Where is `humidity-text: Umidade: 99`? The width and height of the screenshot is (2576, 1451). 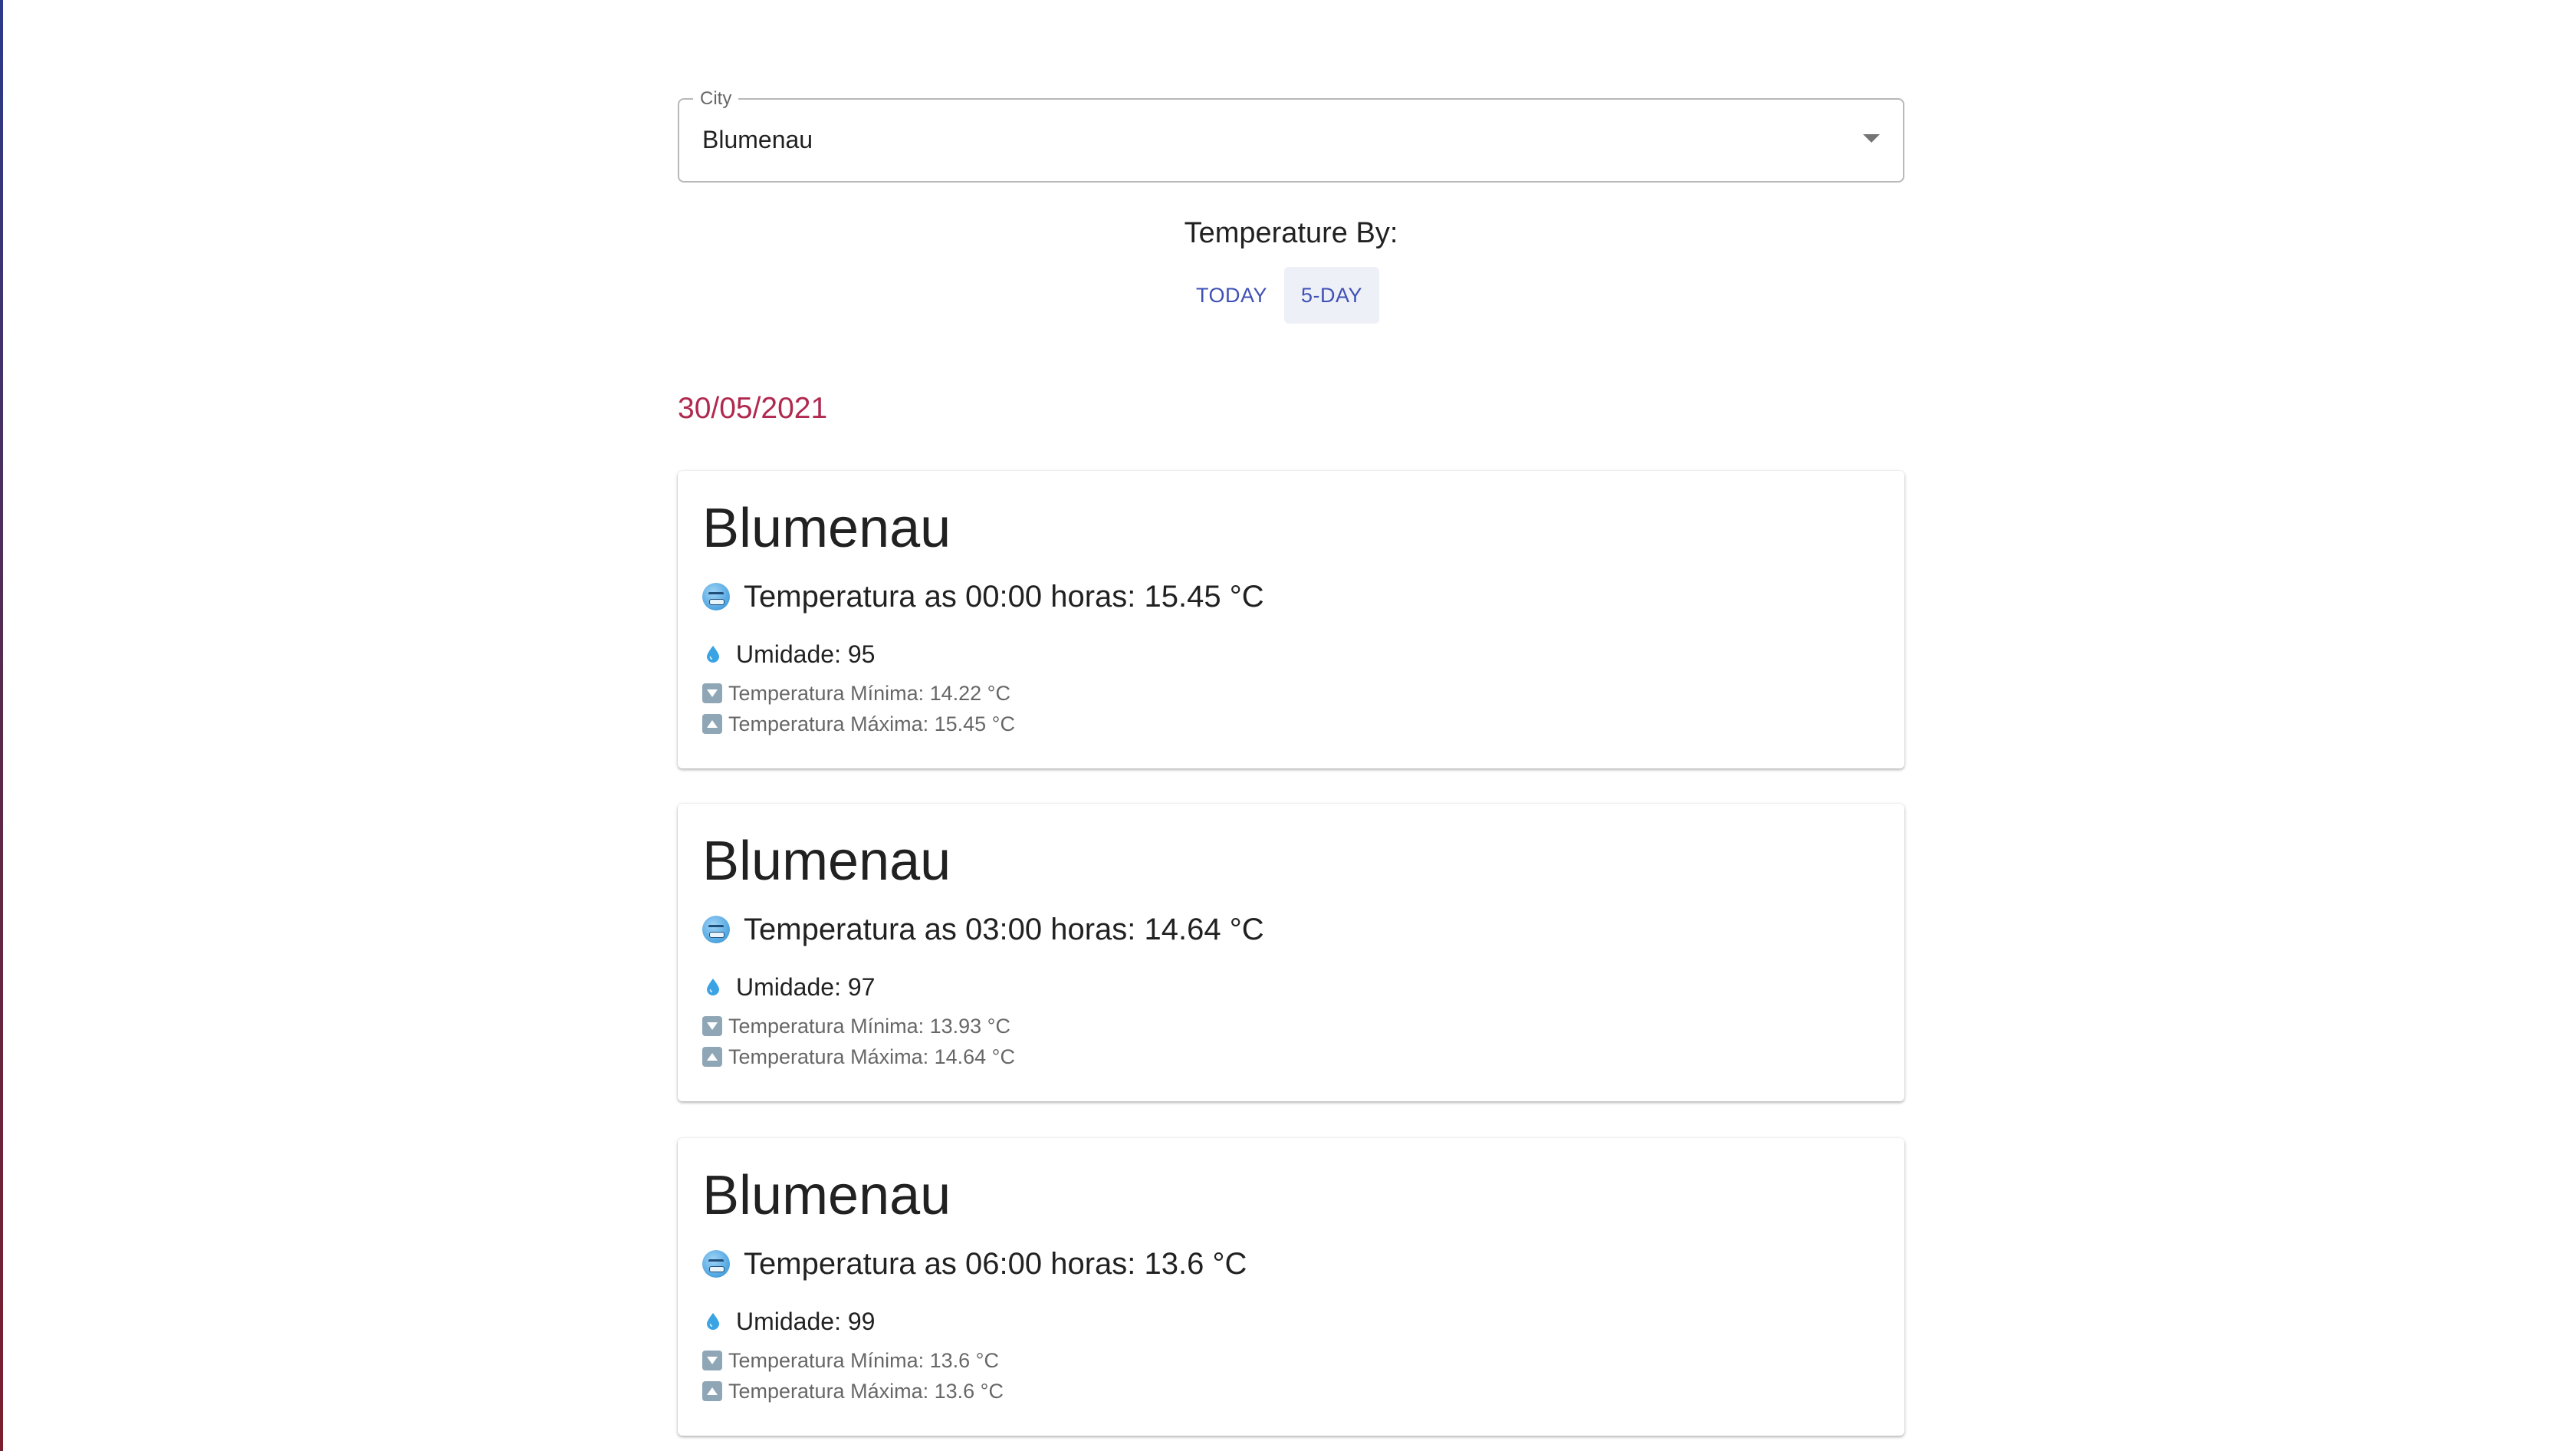
humidity-text: Umidade: 99 is located at coordinates (806, 1321).